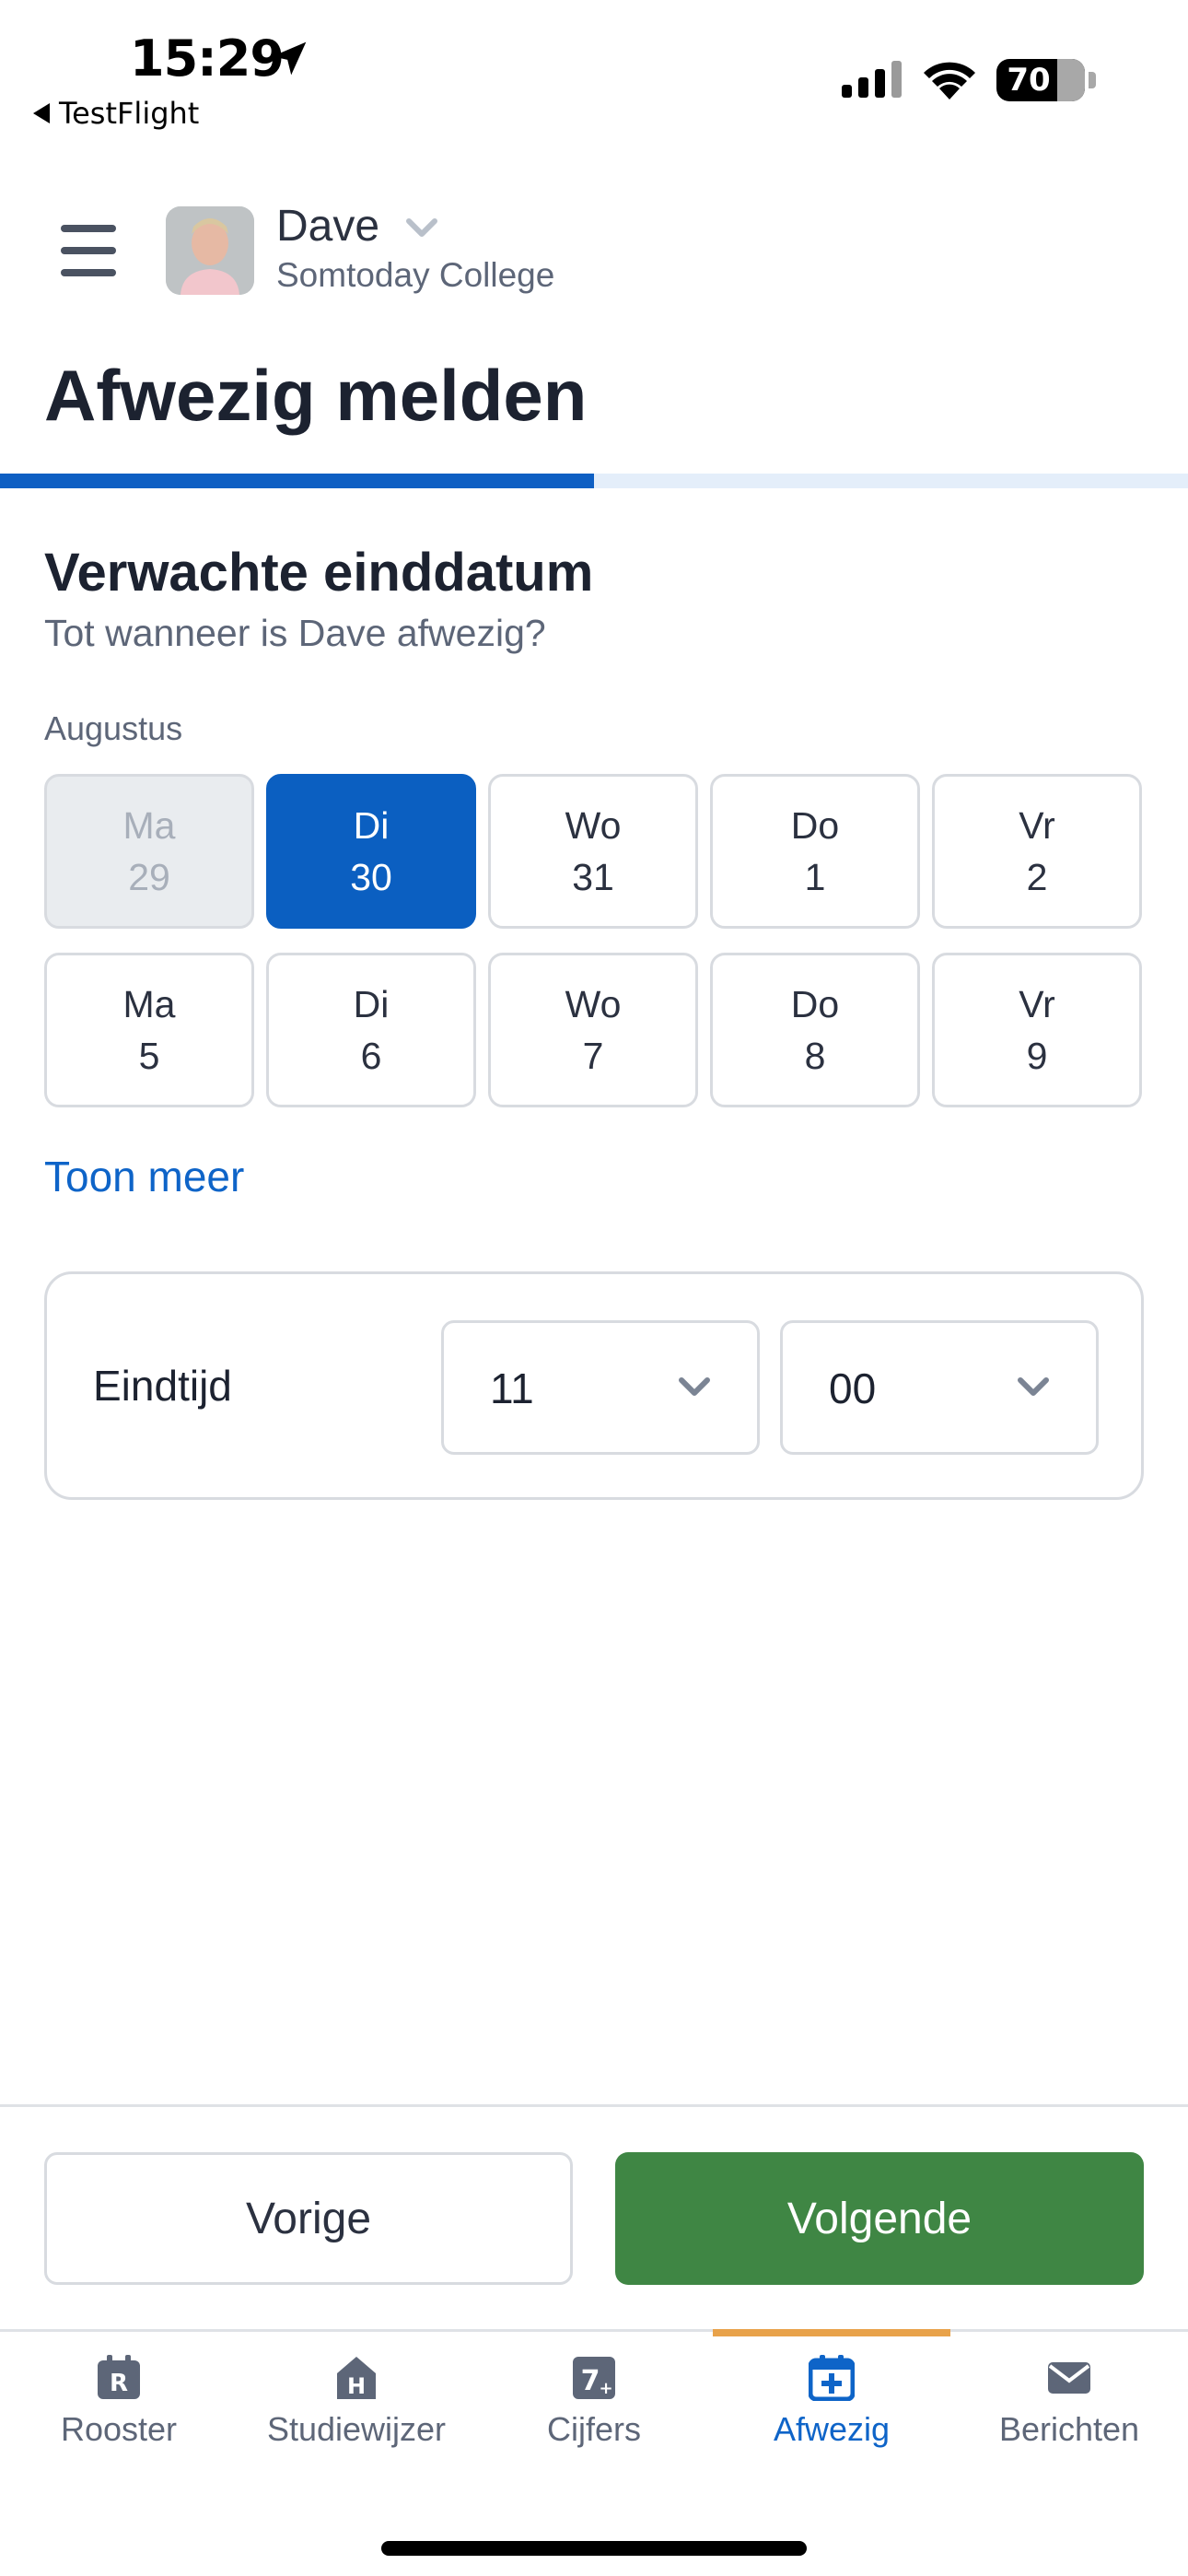 The width and height of the screenshot is (1188, 2576). What do you see at coordinates (1037, 1030) in the screenshot?
I see `day-option: Vr 9` at bounding box center [1037, 1030].